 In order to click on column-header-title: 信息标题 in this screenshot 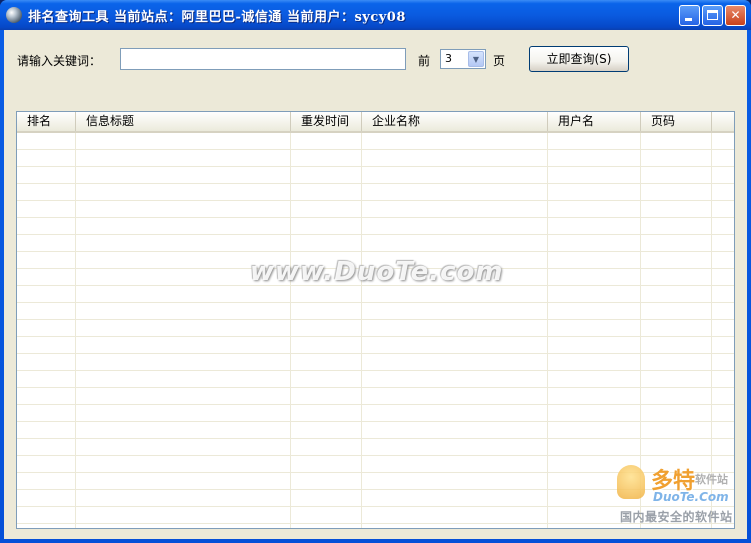, I will do `click(183, 121)`.